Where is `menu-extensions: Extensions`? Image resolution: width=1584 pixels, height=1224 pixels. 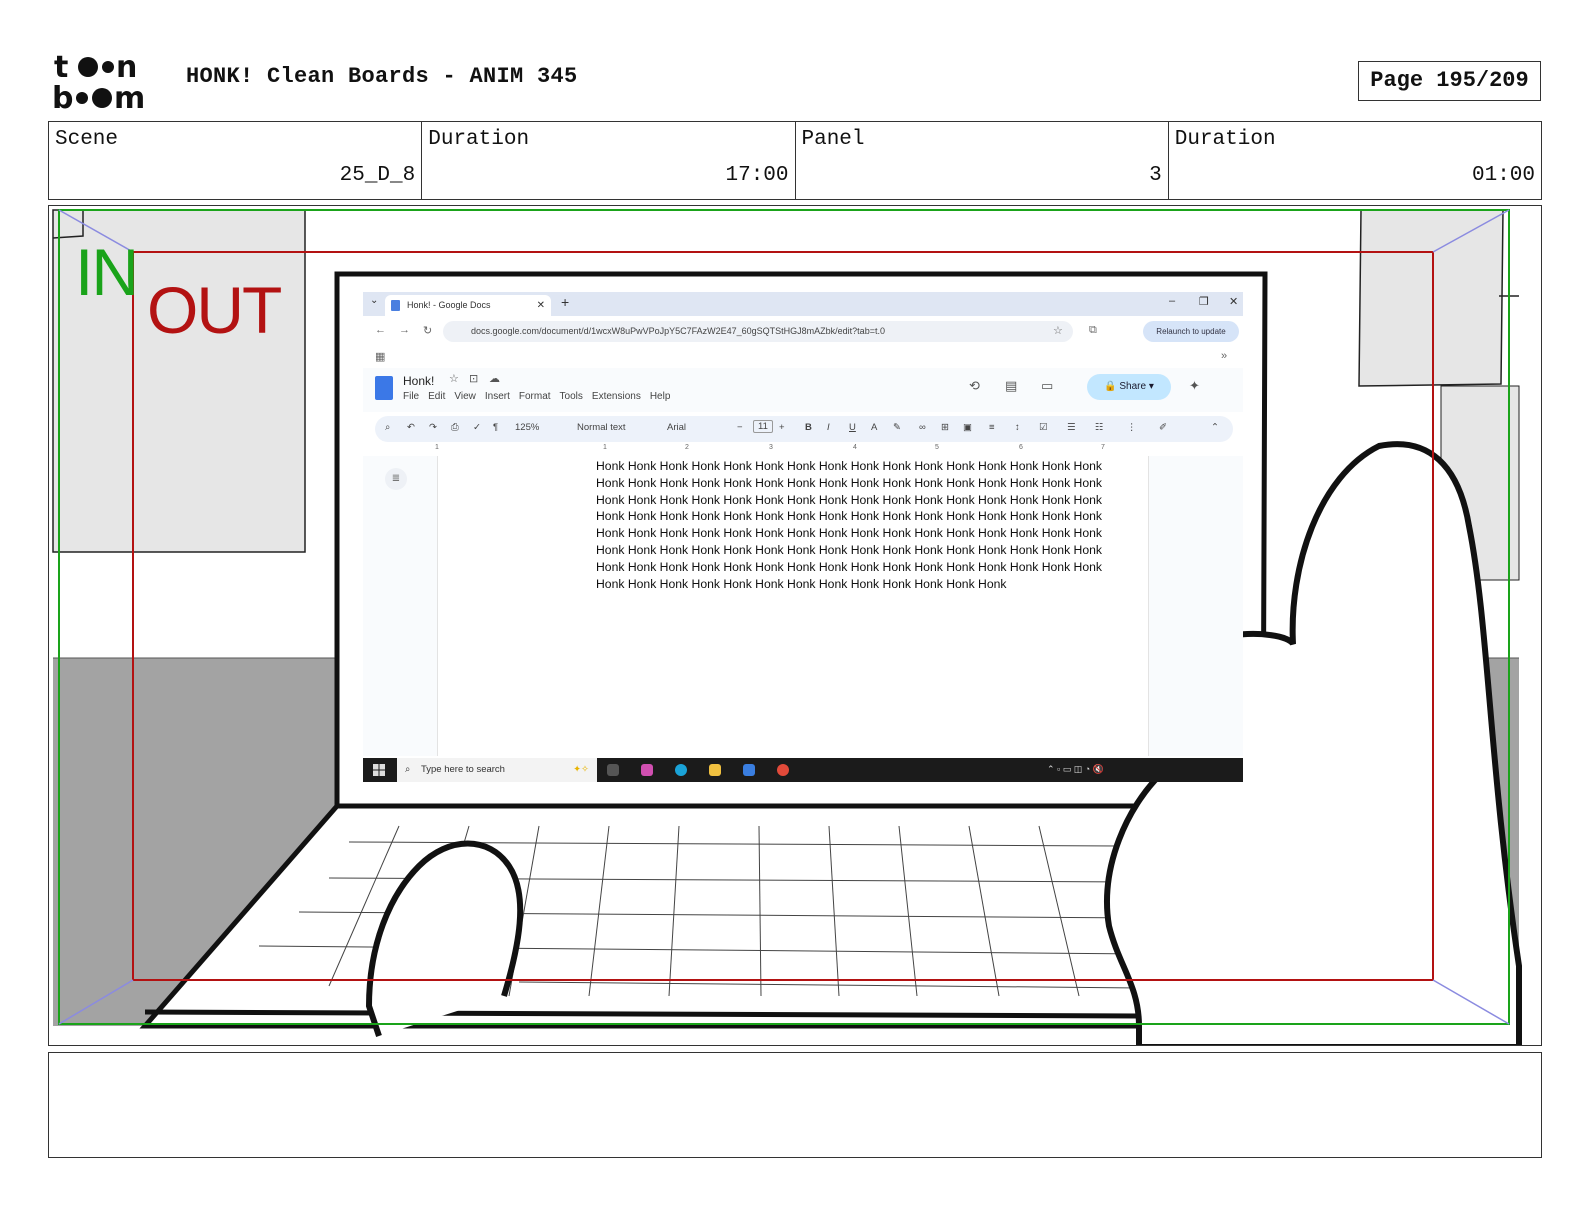
menu-extensions: Extensions is located at coordinates (616, 396).